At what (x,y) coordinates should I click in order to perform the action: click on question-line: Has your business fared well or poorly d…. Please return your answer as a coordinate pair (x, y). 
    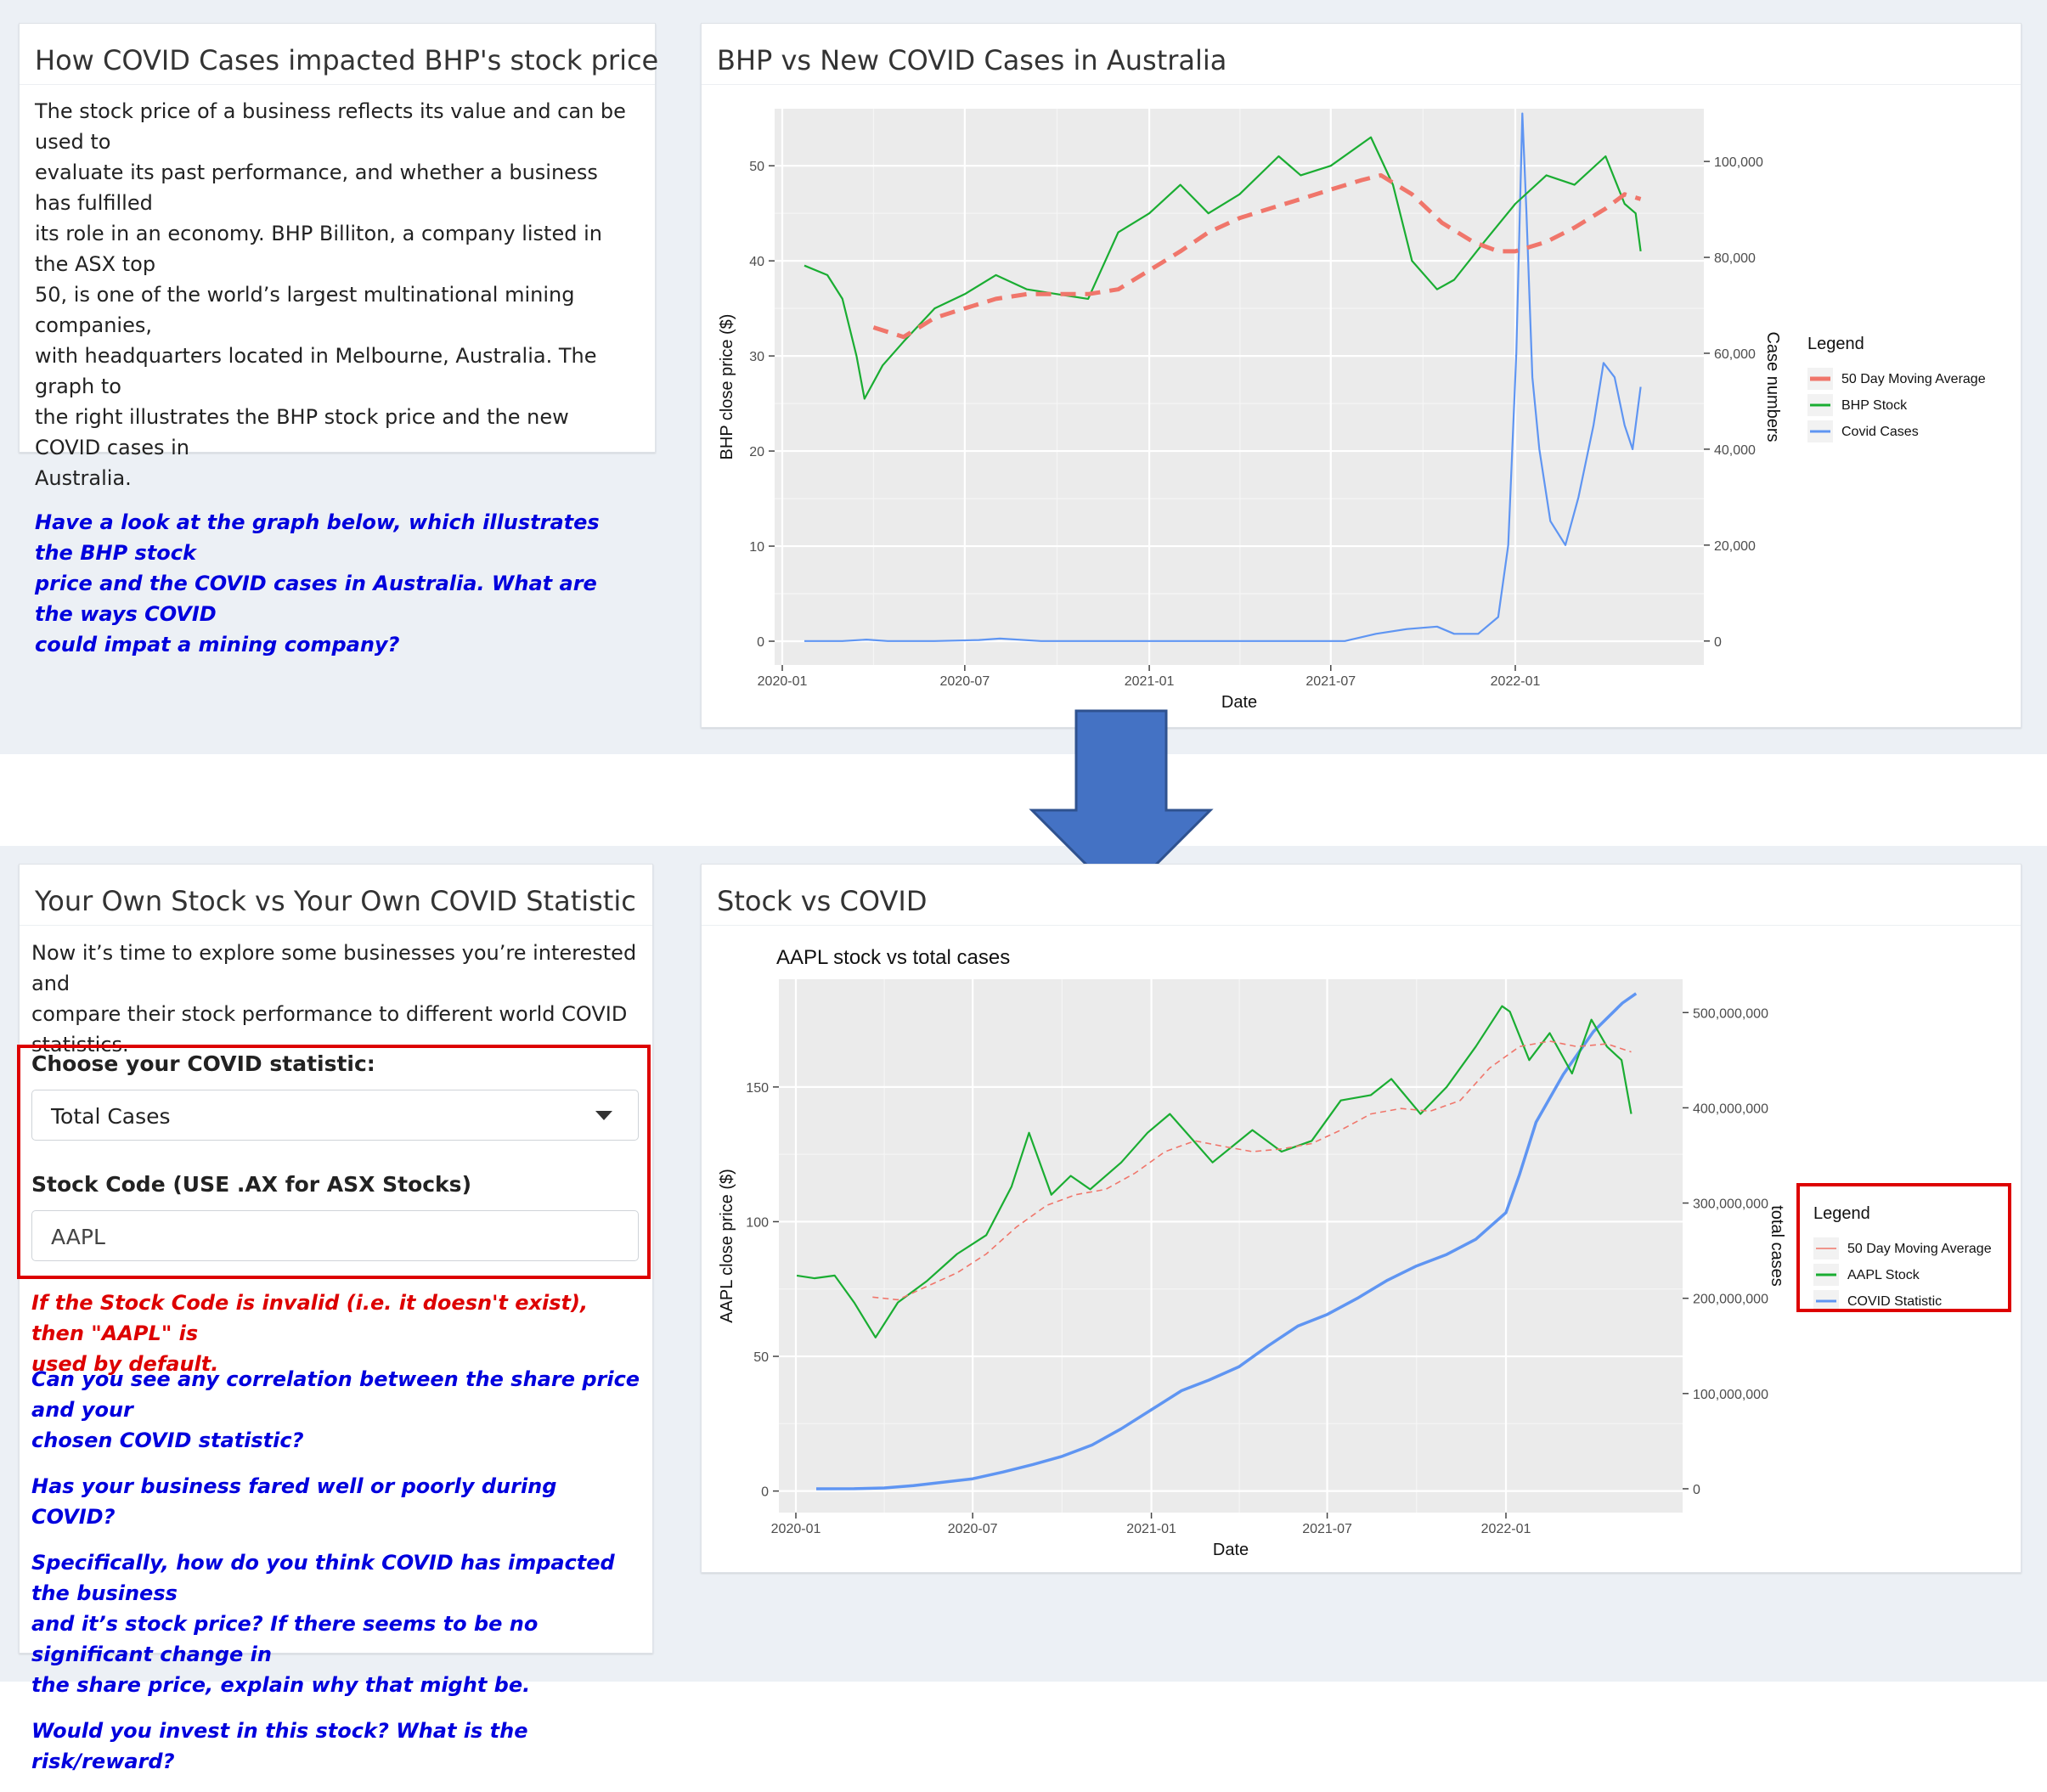
    Looking at the image, I should click on (294, 1501).